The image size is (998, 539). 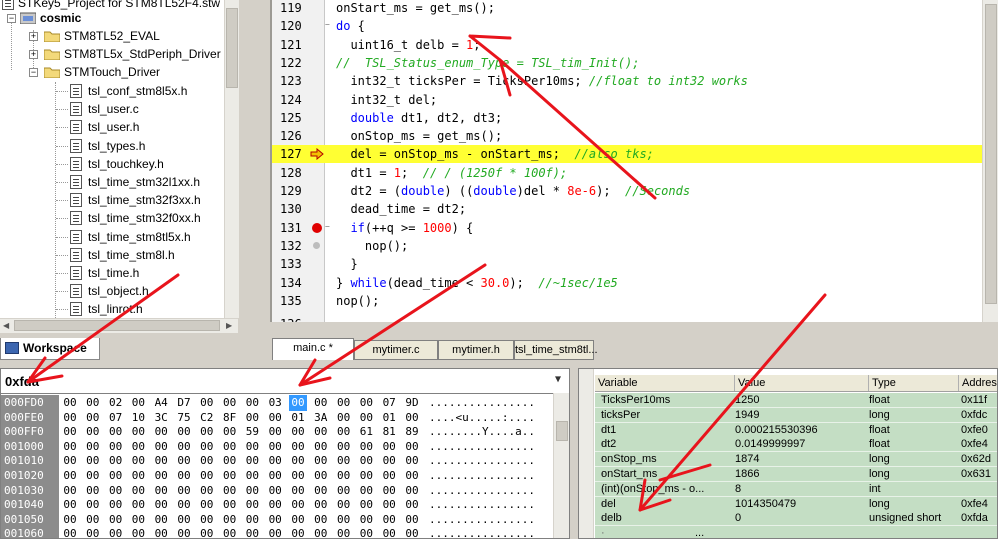 What do you see at coordinates (389, 432) in the screenshot?
I see `memory-byte: 81` at bounding box center [389, 432].